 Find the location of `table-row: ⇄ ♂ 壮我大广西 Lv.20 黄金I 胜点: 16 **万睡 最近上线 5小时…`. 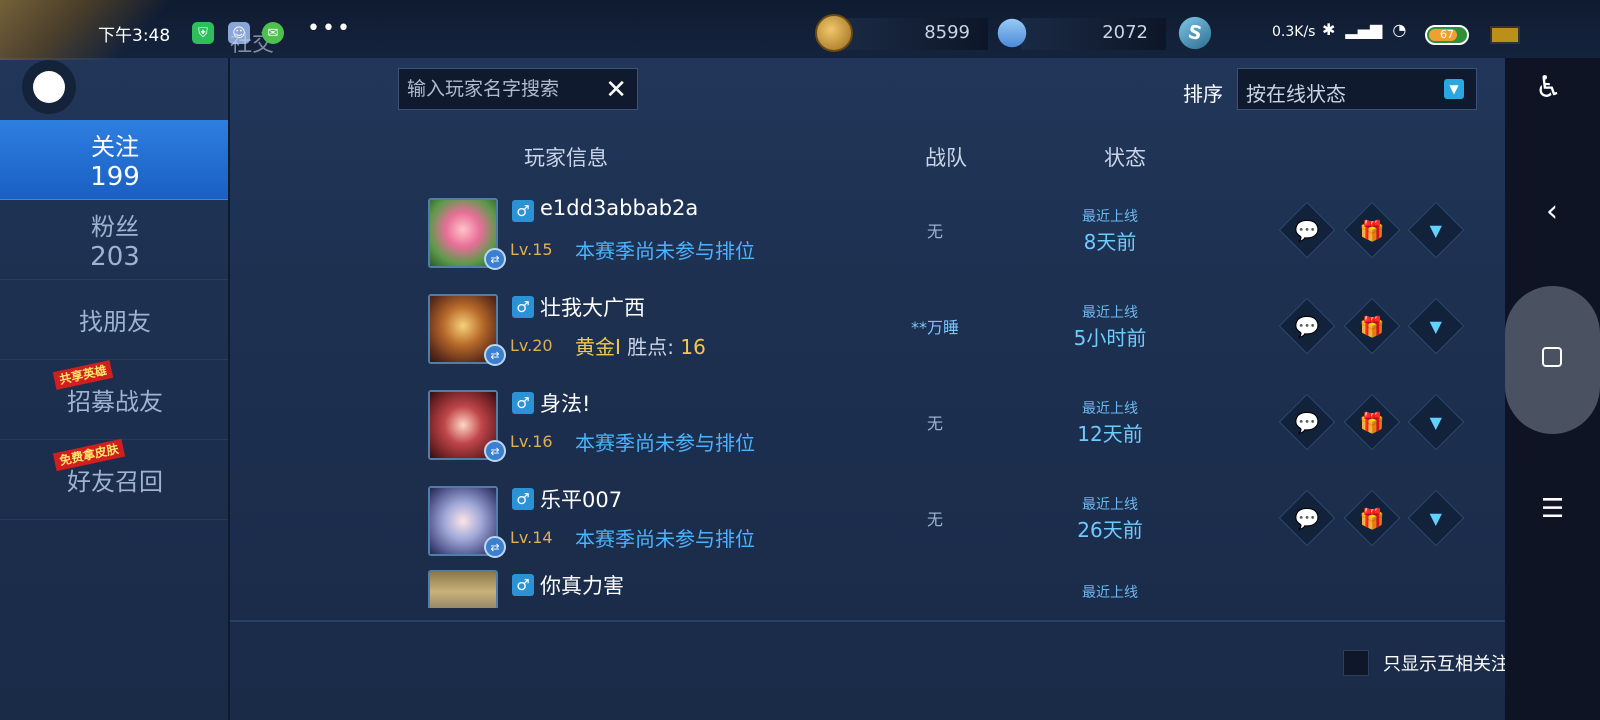

table-row: ⇄ ♂ 壮我大广西 Lv.20 黄金I 胜点: 16 **万睡 最近上线 5小时… is located at coordinates (867, 330).